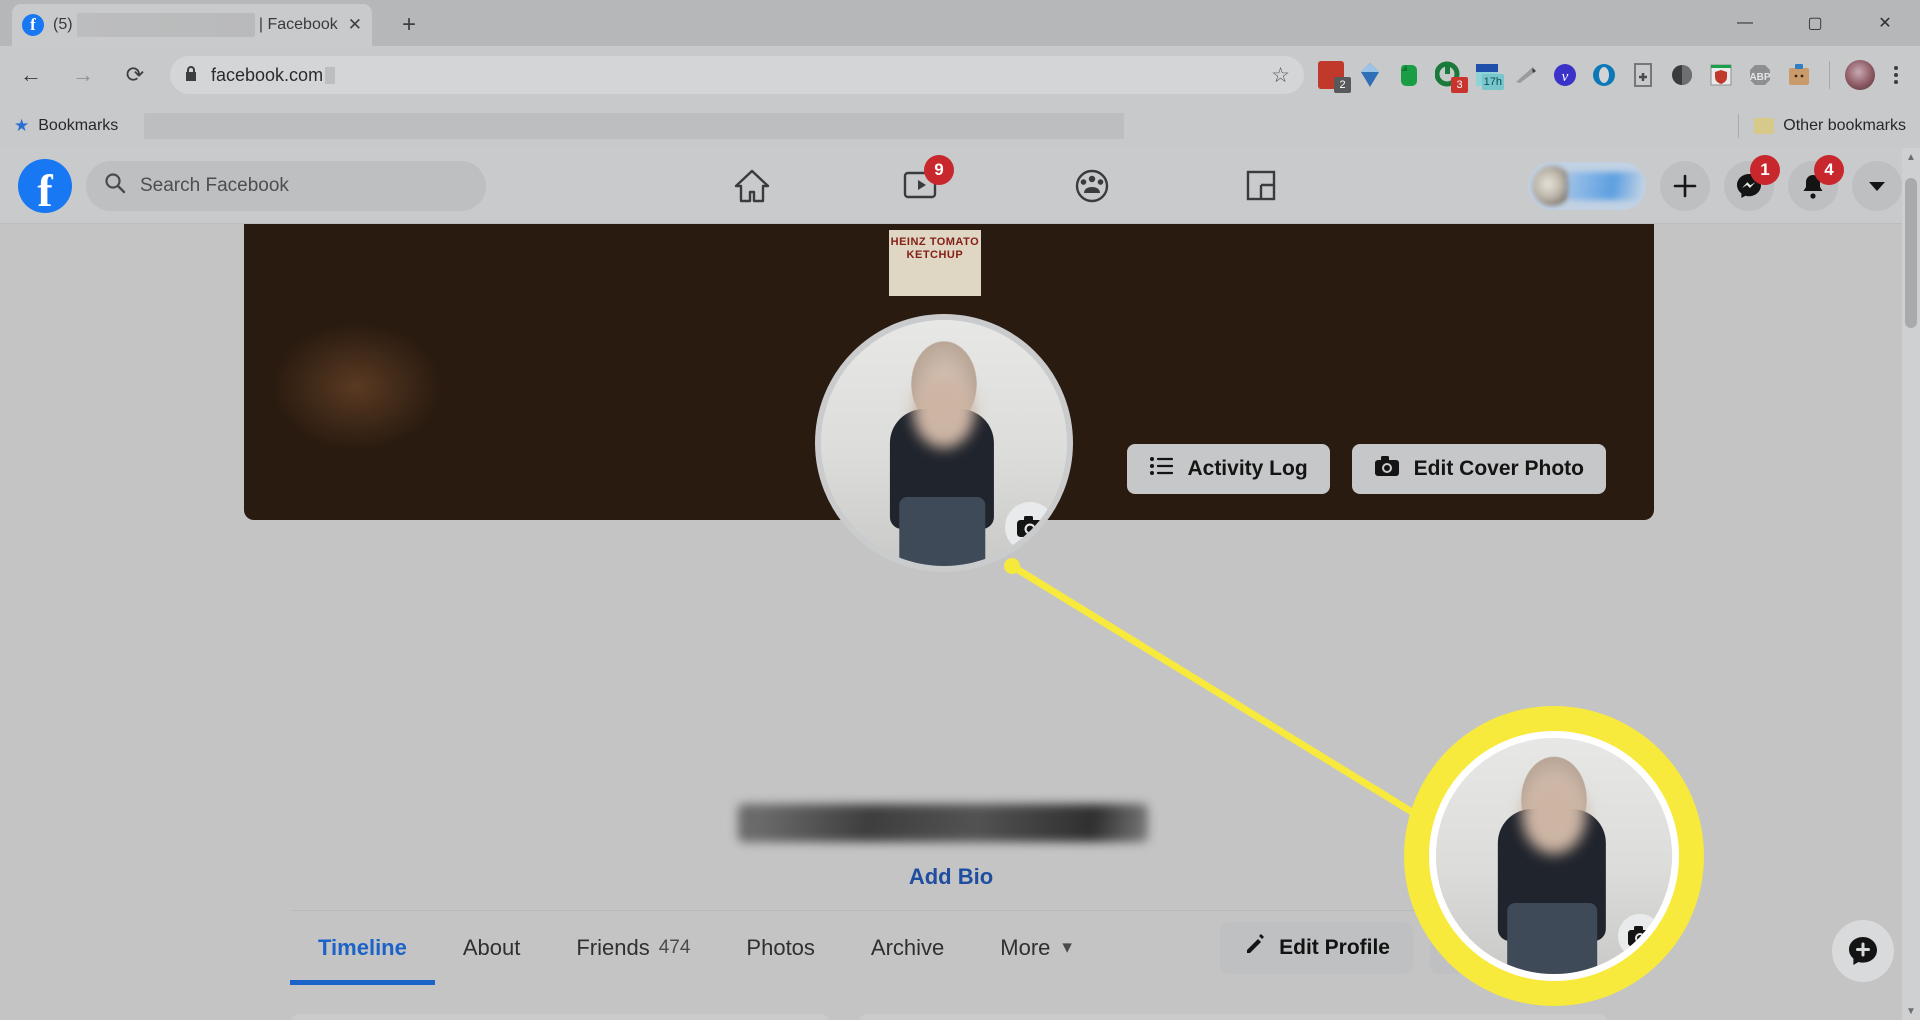  Describe the element at coordinates (1682, 75) in the screenshot. I see `dark-circle-extension-icon` at that location.